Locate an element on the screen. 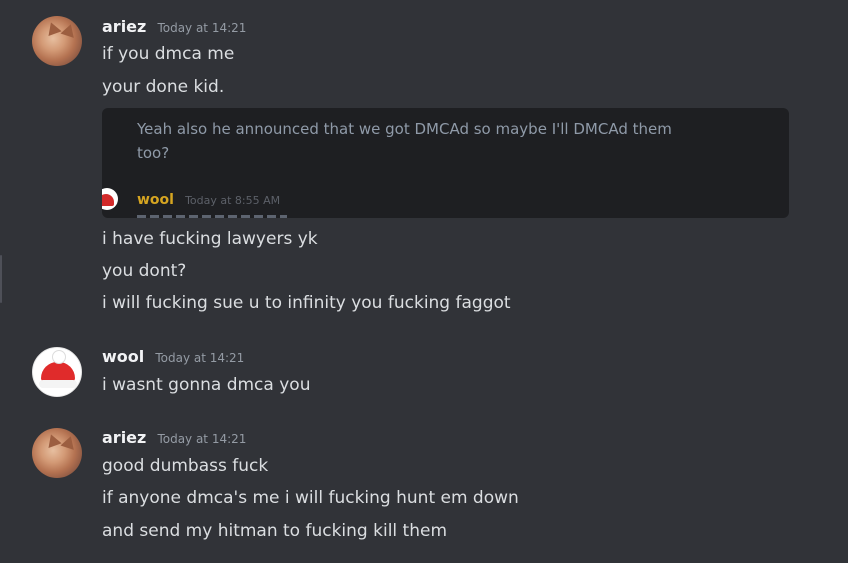 The height and width of the screenshot is (563, 848). message-text: i wasnt gonna dmca you is located at coordinates (206, 385).